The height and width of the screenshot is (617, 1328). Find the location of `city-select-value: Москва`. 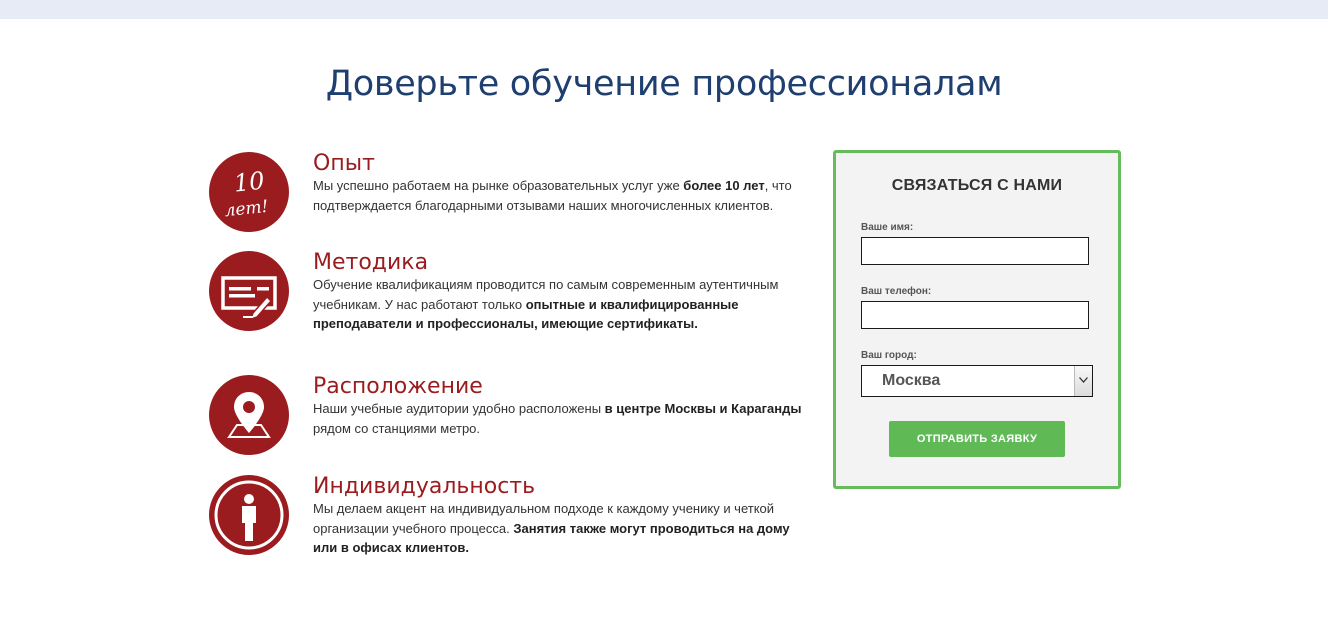

city-select-value: Москва is located at coordinates (911, 380).